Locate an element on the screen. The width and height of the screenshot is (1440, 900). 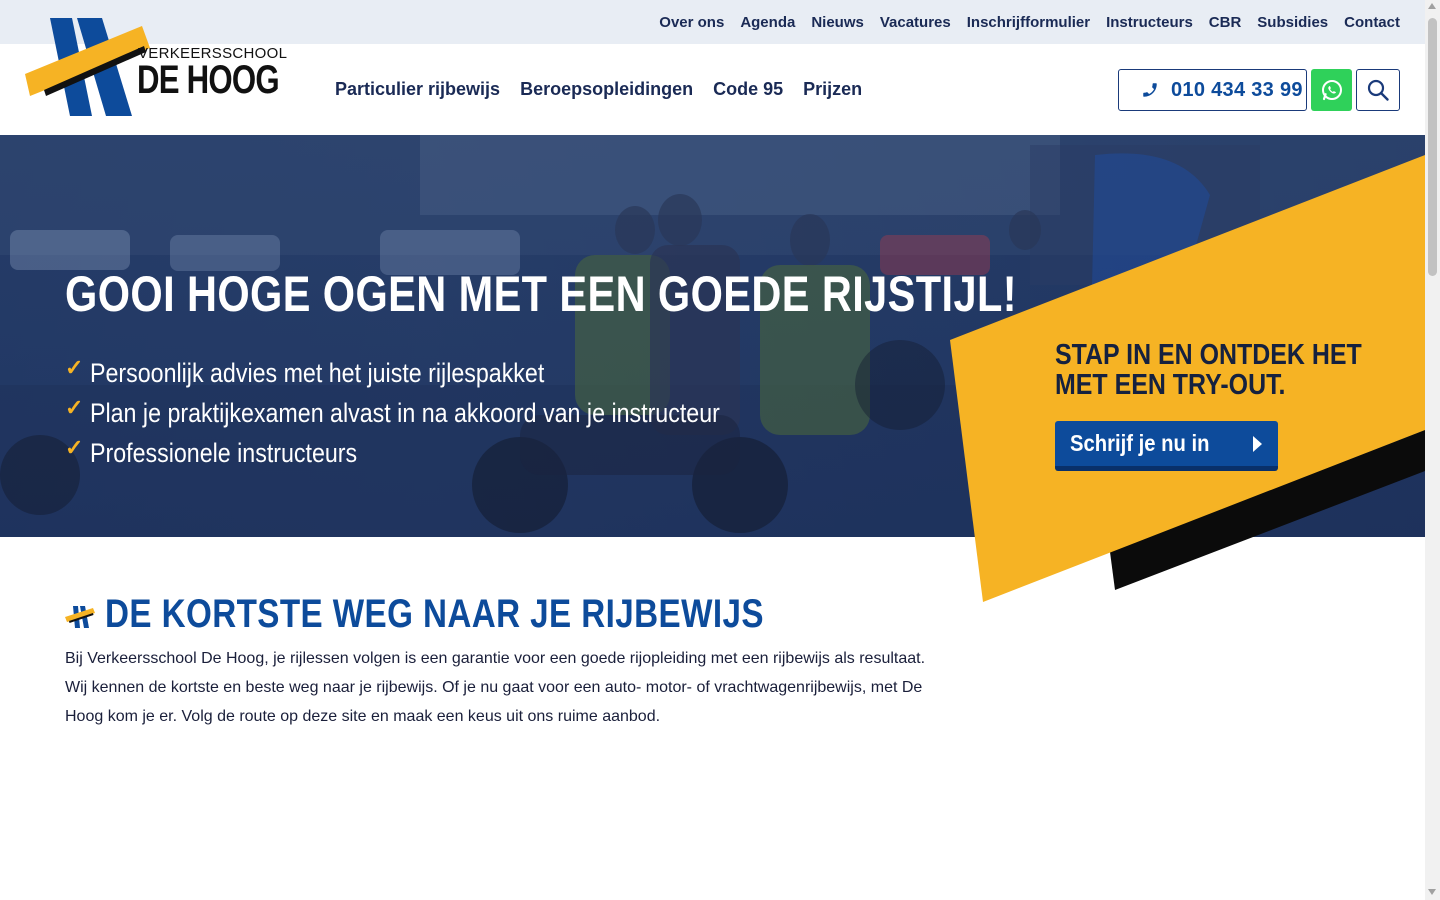
search-button is located at coordinates (1378, 90).